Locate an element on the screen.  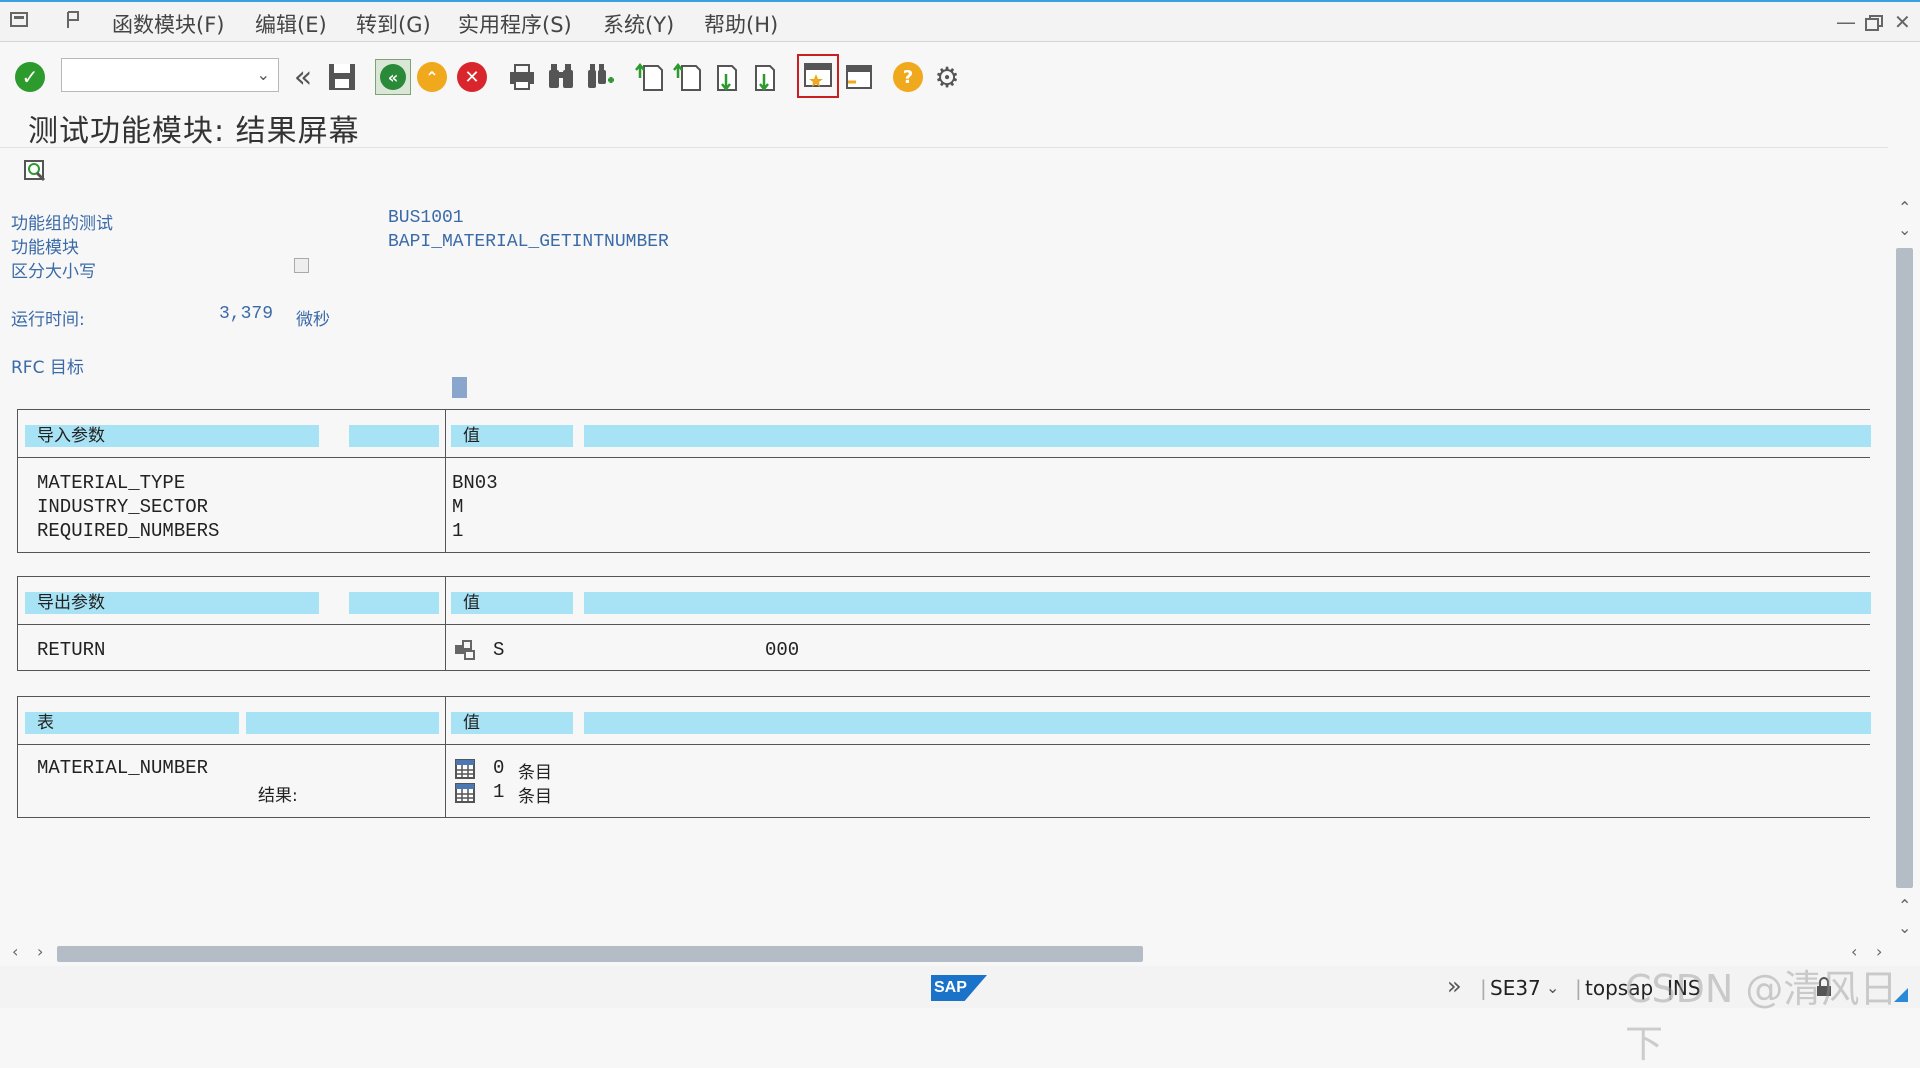
horizontal-scroll-thumb is located at coordinates (600, 954).